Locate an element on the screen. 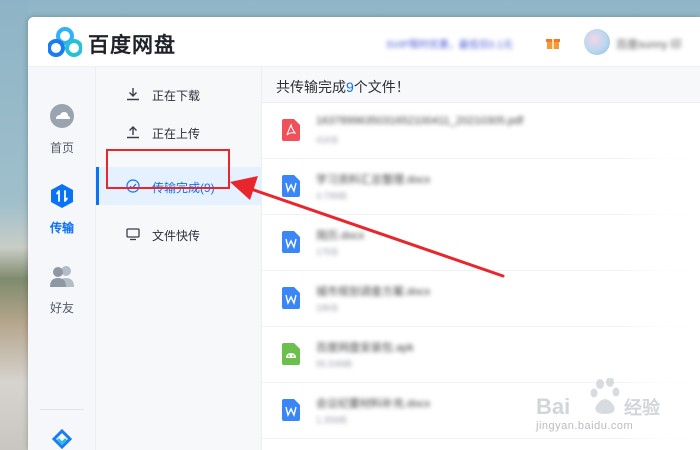  file-name: 城市规划调查方案.docx is located at coordinates (373, 292).